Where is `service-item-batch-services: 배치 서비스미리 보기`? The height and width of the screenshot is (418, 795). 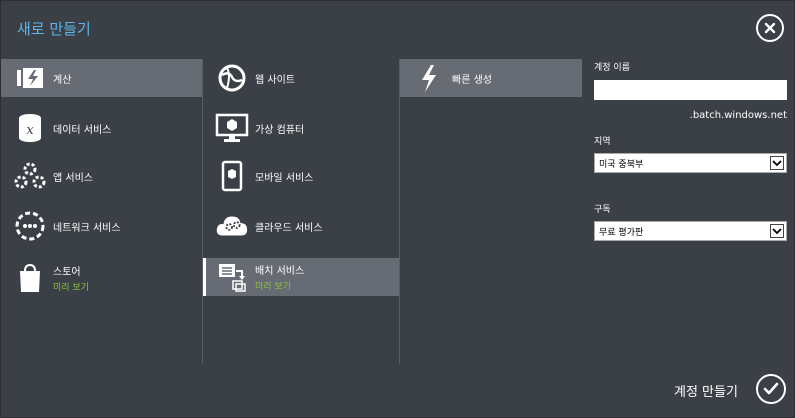
service-item-batch-services: 배치 서비스미리 보기 is located at coordinates (301, 277).